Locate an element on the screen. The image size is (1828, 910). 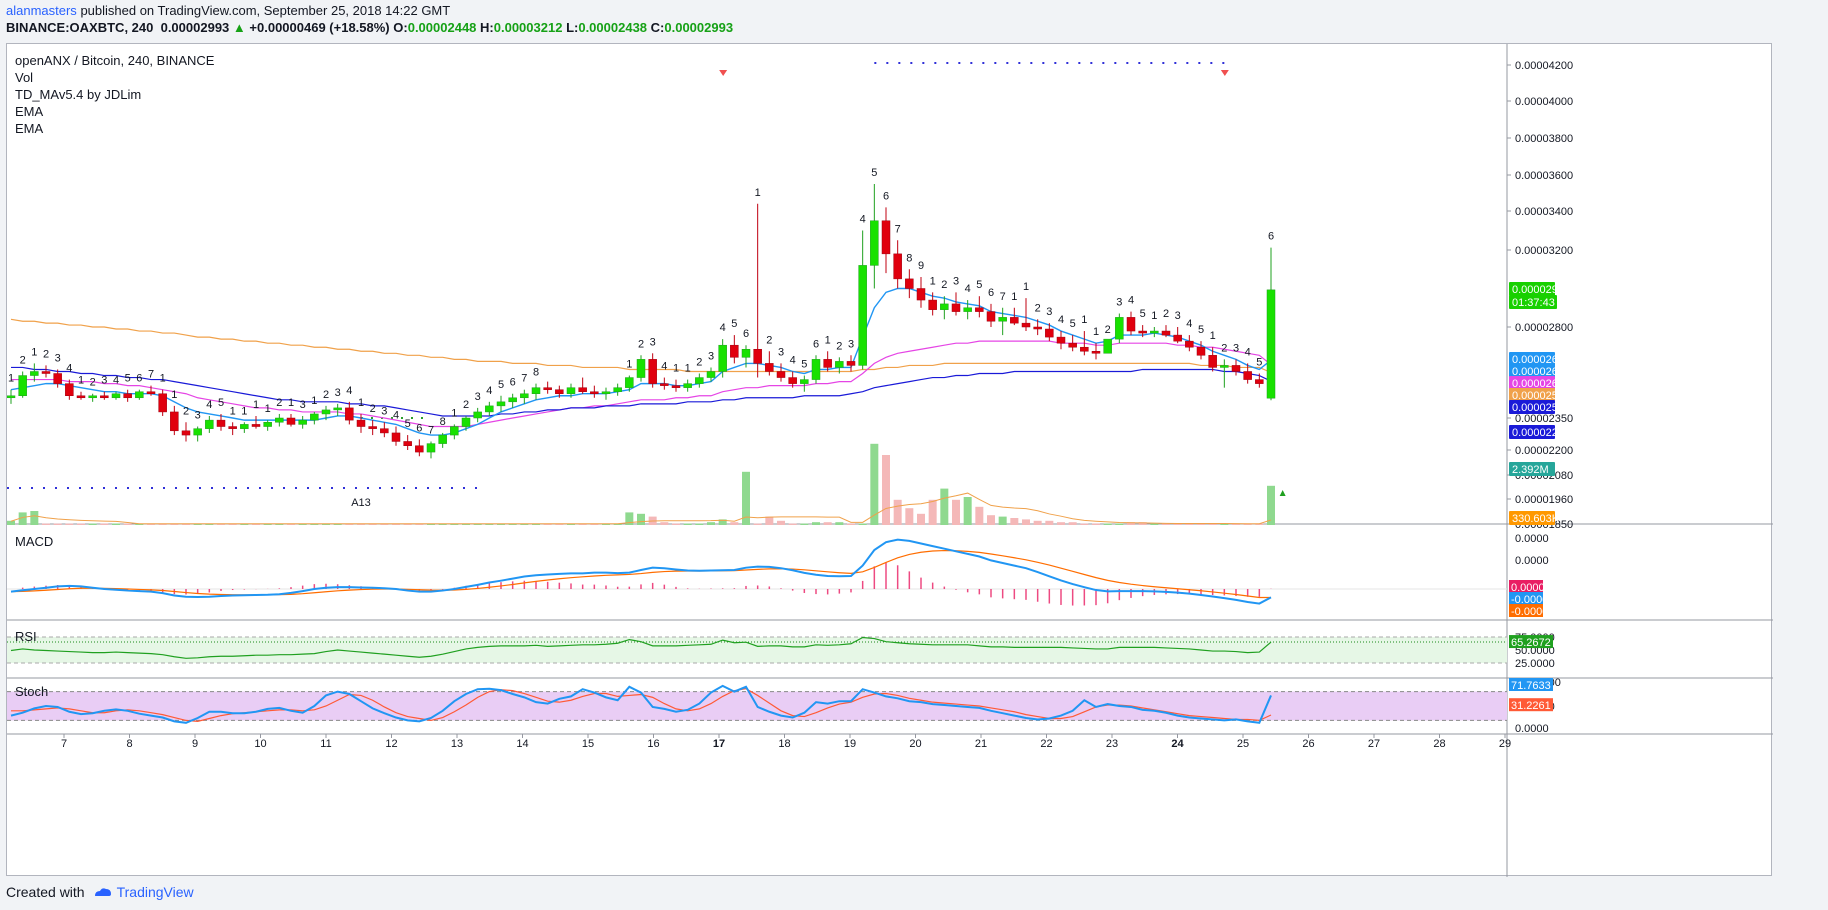
time-tick-label: 29 is located at coordinates (1505, 744).